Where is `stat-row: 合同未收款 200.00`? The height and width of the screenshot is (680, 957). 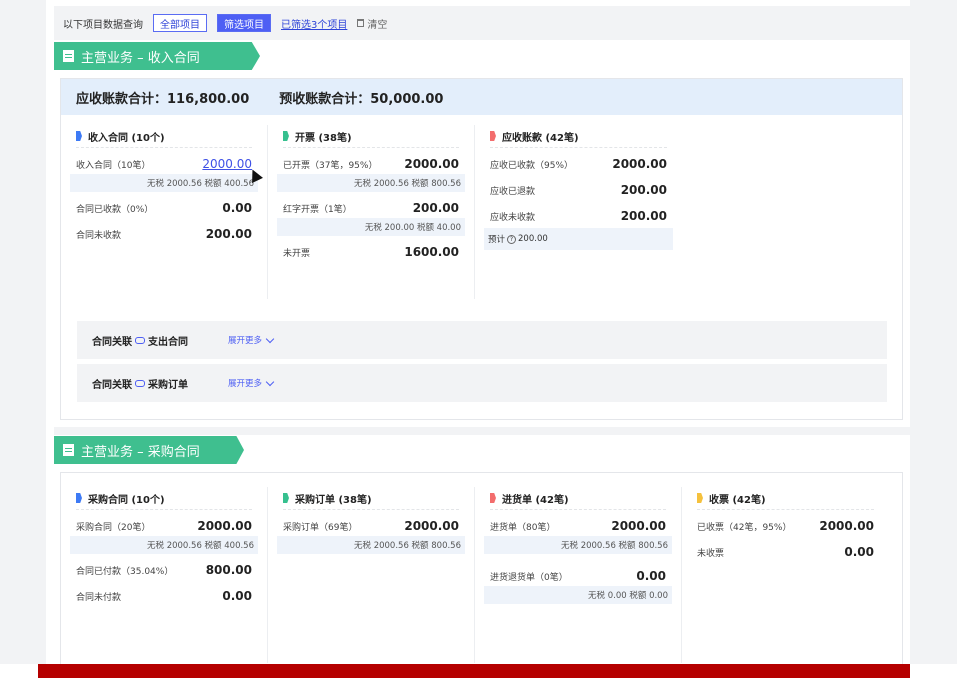
stat-row: 合同未收款 200.00 is located at coordinates (164, 234).